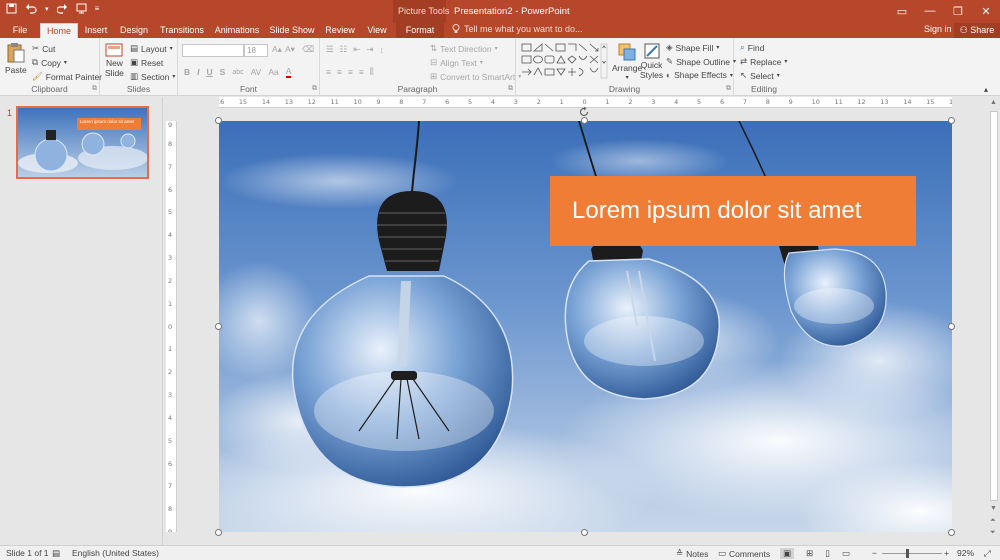  I want to click on shadow-button: abc, so click(237, 72).